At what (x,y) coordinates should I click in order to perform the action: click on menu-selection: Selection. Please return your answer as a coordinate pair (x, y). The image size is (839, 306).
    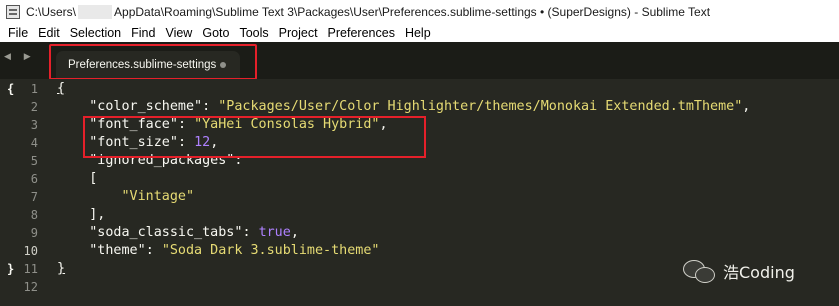
    Looking at the image, I should click on (95, 33).